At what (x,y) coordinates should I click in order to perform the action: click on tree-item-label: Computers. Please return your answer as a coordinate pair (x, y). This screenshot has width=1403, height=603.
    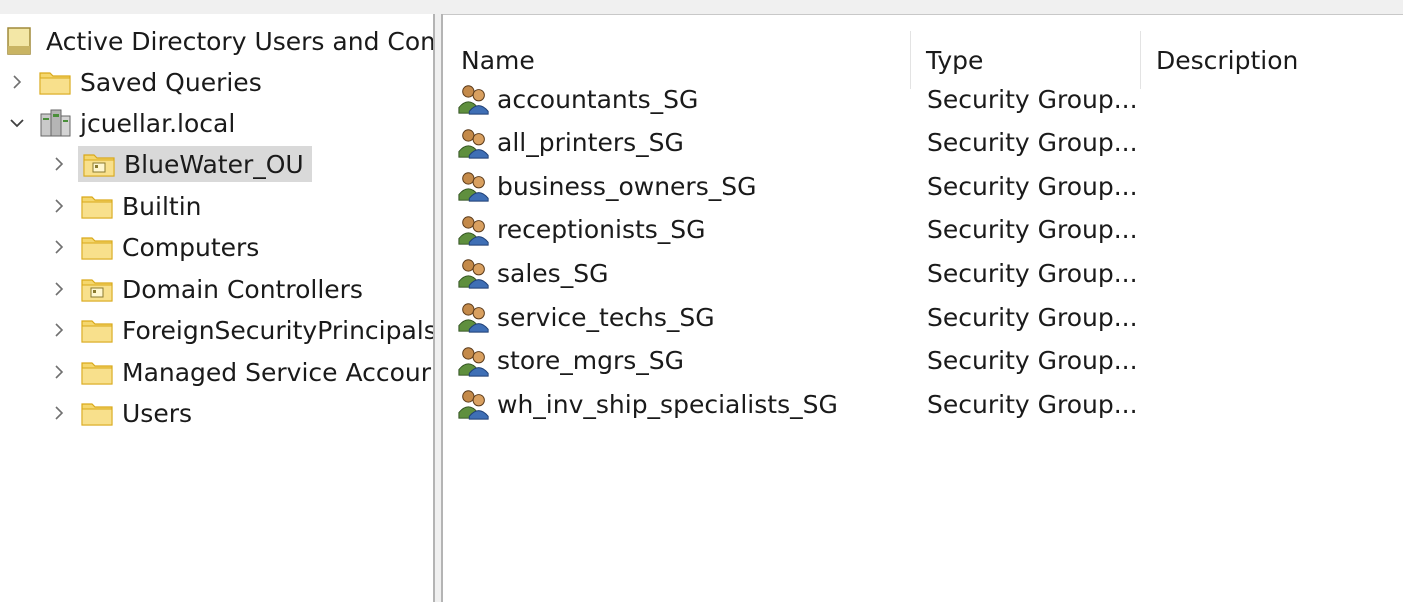
    Looking at the image, I should click on (191, 247).